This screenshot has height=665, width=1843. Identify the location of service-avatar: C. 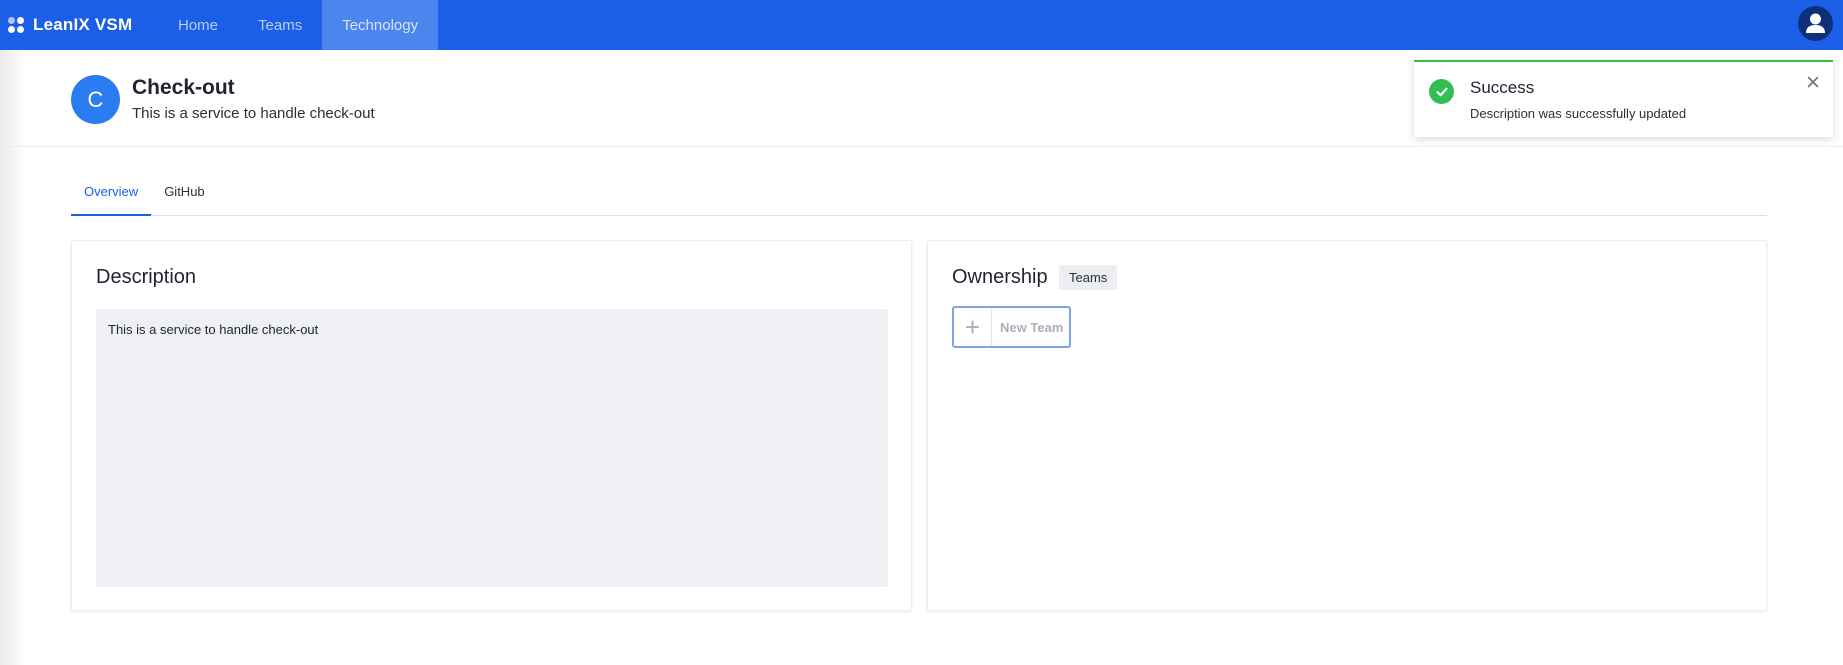
(95, 99).